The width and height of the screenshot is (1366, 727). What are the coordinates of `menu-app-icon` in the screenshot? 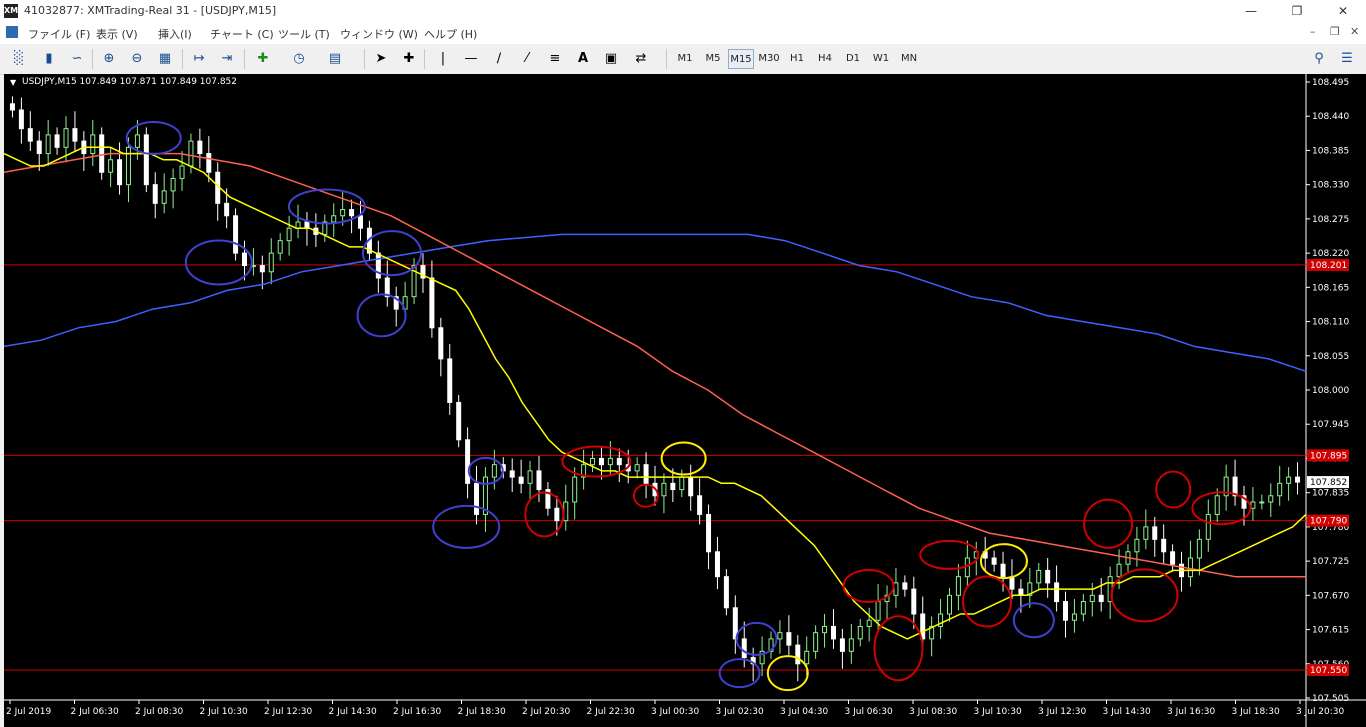 It's located at (12, 32).